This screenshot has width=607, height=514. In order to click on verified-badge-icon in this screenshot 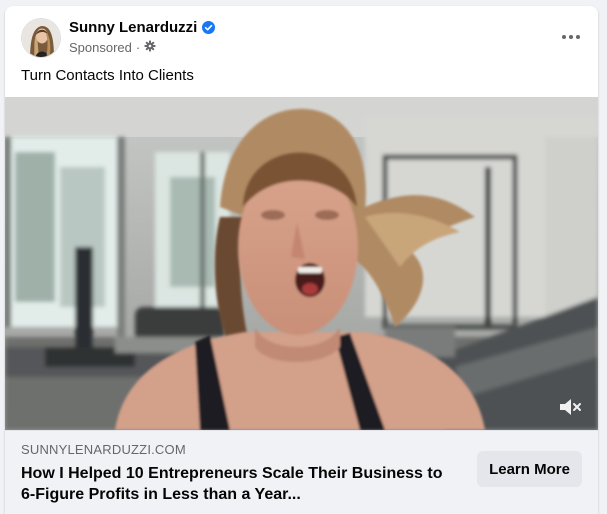, I will do `click(209, 27)`.